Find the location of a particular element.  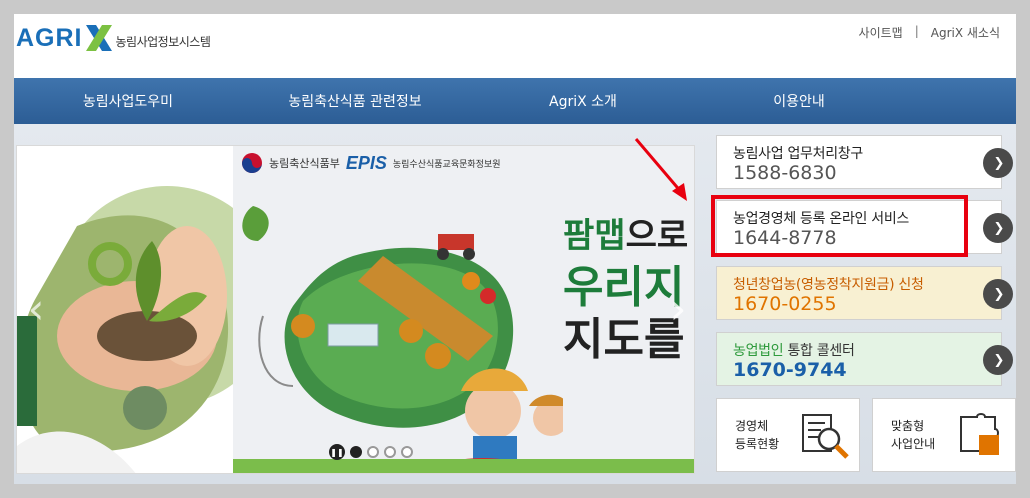

next-slide-button: › is located at coordinates (678, 308).